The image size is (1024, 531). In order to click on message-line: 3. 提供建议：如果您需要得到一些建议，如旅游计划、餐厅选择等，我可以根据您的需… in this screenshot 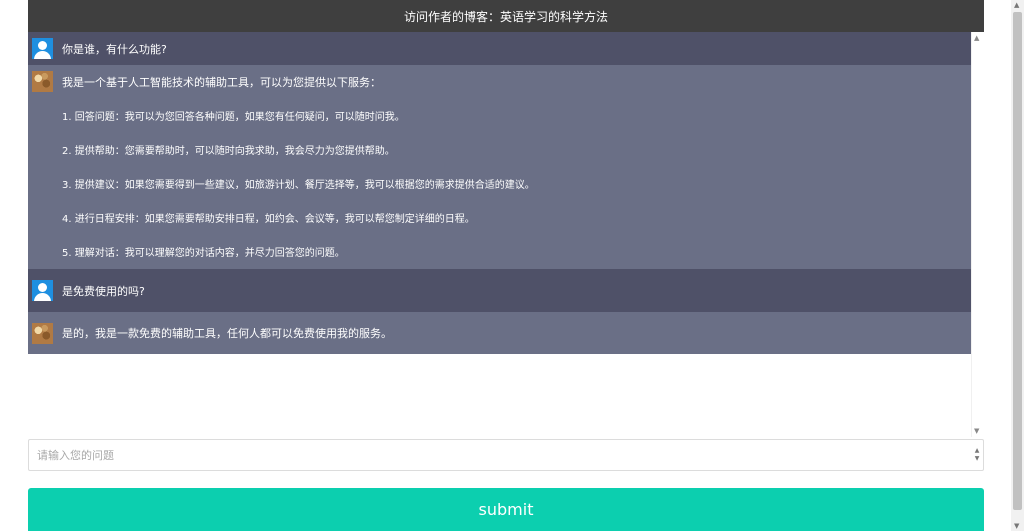, I will do `click(298, 185)`.